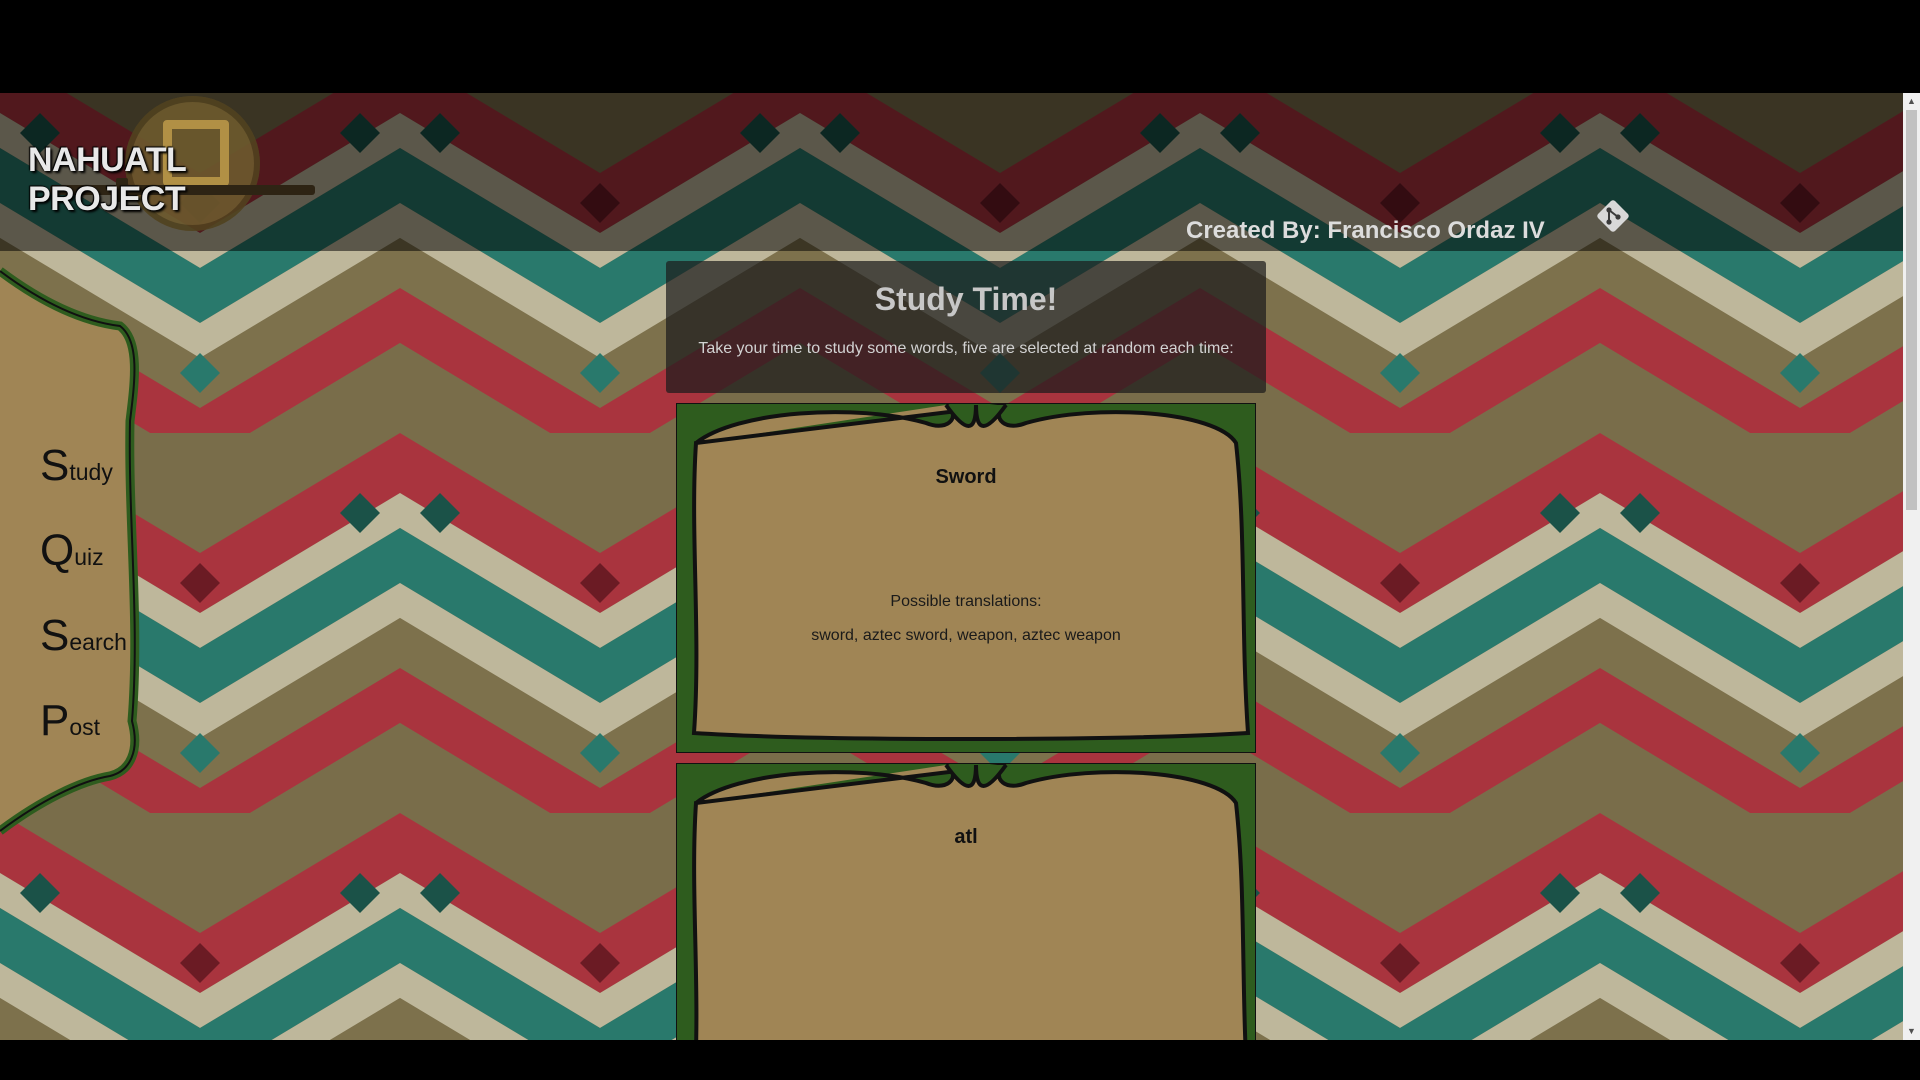  I want to click on creator-credit: Created By: Francisco Ordaz IV, so click(1365, 230).